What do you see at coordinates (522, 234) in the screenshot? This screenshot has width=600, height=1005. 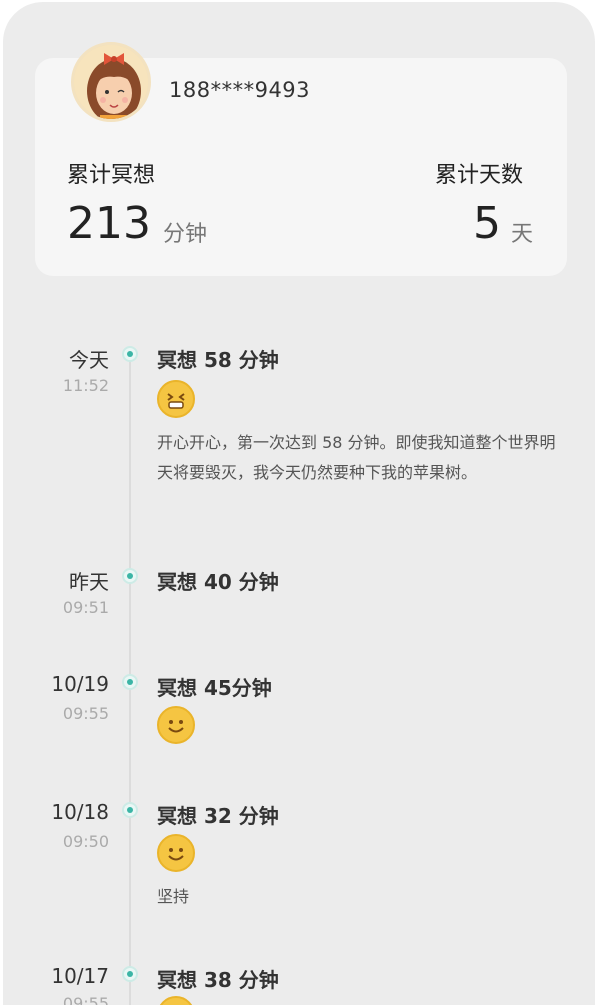 I see `total-days-unit: 天` at bounding box center [522, 234].